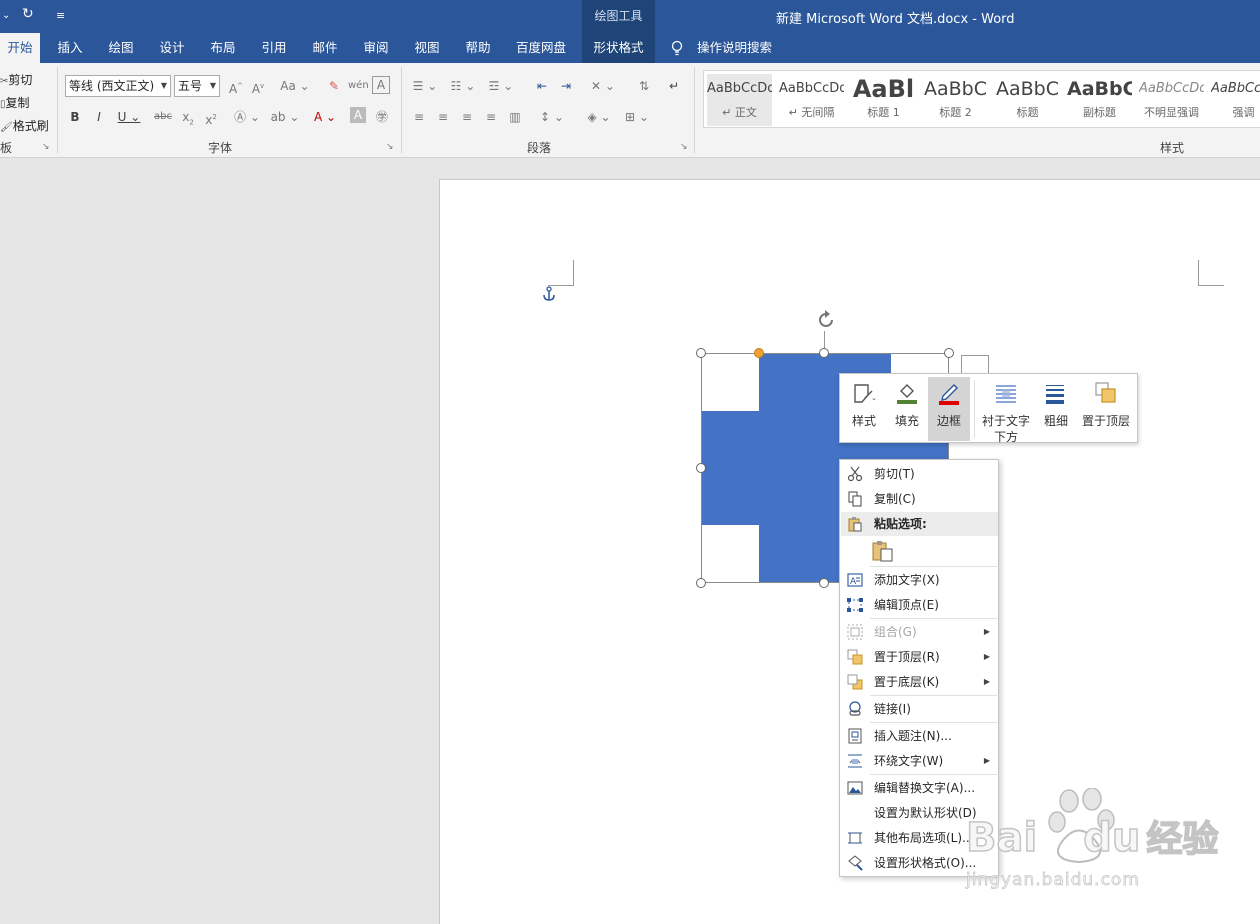 The height and width of the screenshot is (924, 1260). I want to click on paste-keep-source-icon, so click(883, 551).